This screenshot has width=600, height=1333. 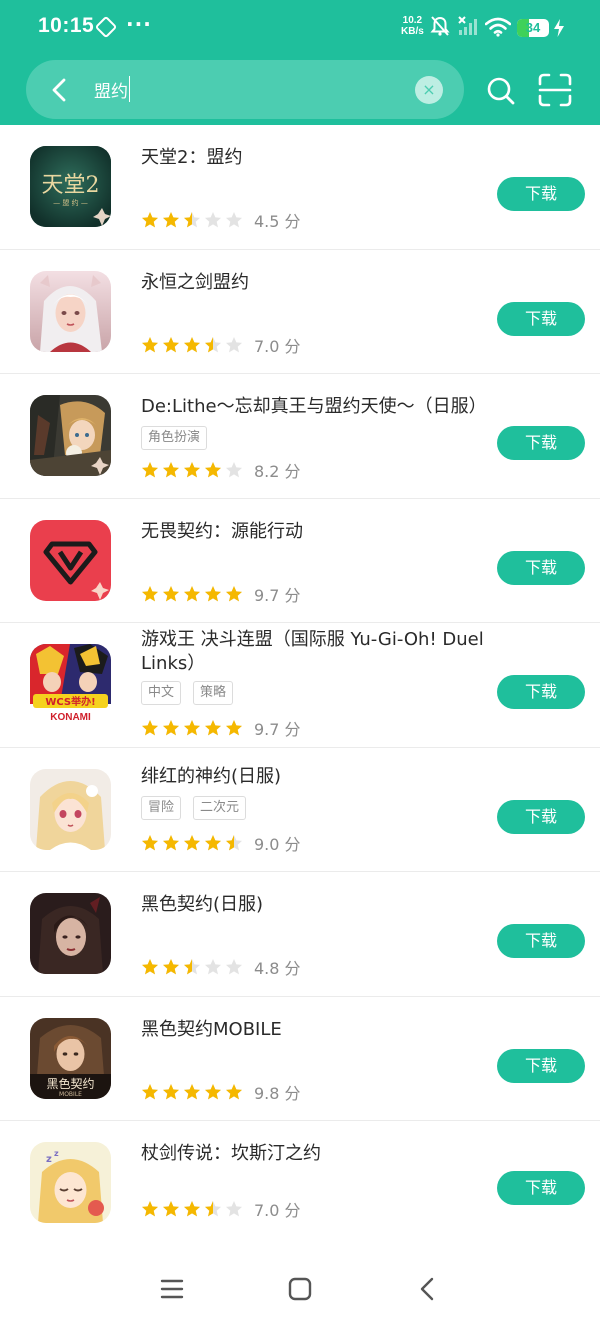 What do you see at coordinates (429, 90) in the screenshot?
I see `clear-icon: ×` at bounding box center [429, 90].